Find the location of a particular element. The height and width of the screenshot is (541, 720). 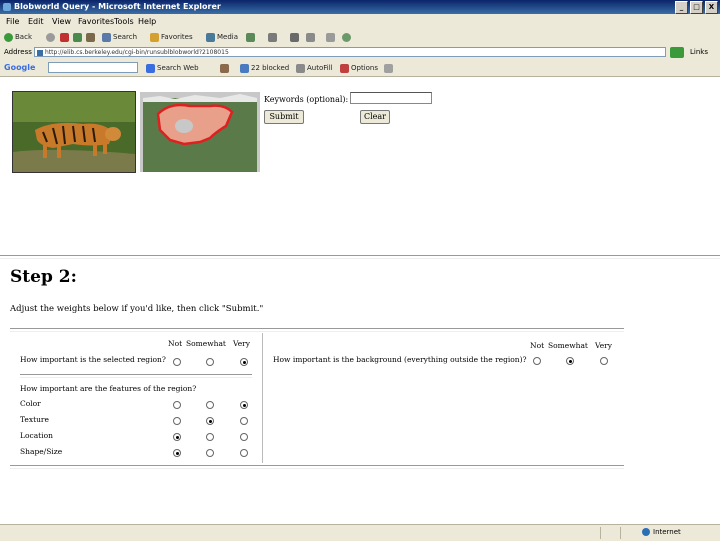

location-not-radio is located at coordinates (177, 437).